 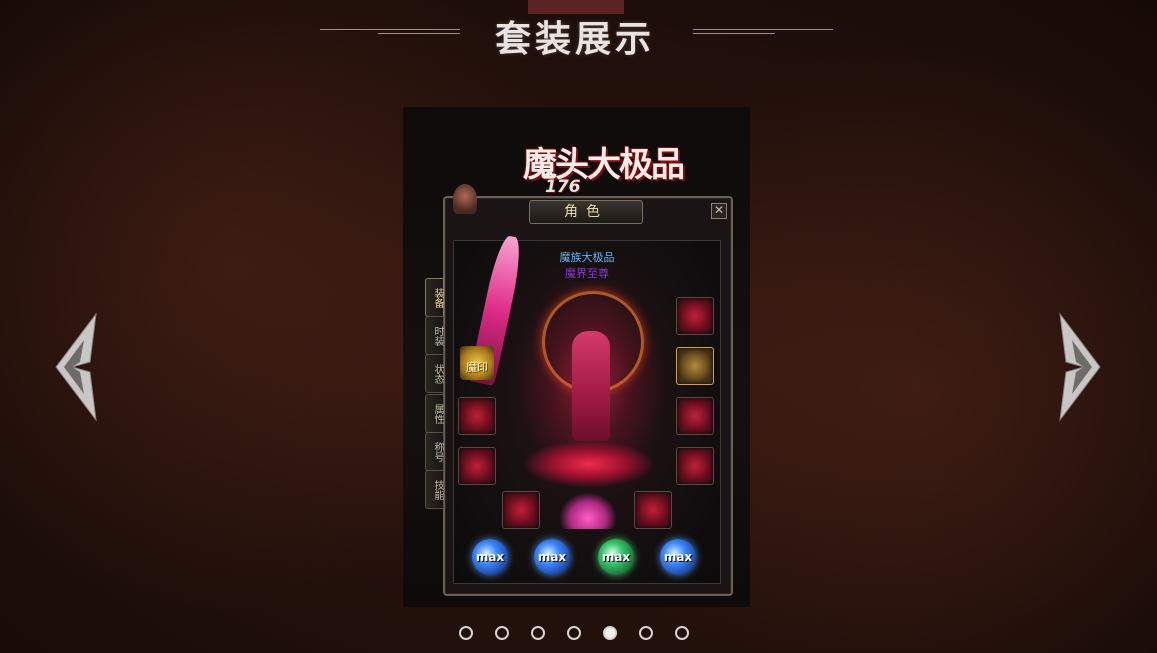 What do you see at coordinates (591, 386) in the screenshot?
I see `character-figure` at bounding box center [591, 386].